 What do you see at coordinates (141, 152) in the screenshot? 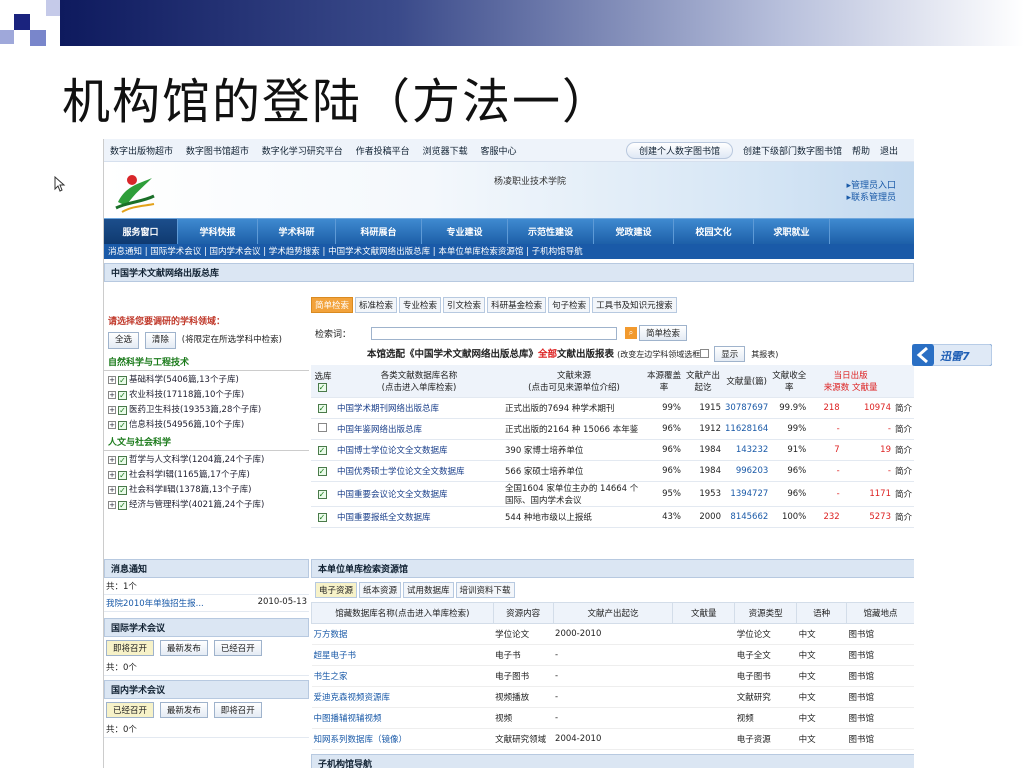
I see `top-nav-link: 数字出版物超市` at bounding box center [141, 152].